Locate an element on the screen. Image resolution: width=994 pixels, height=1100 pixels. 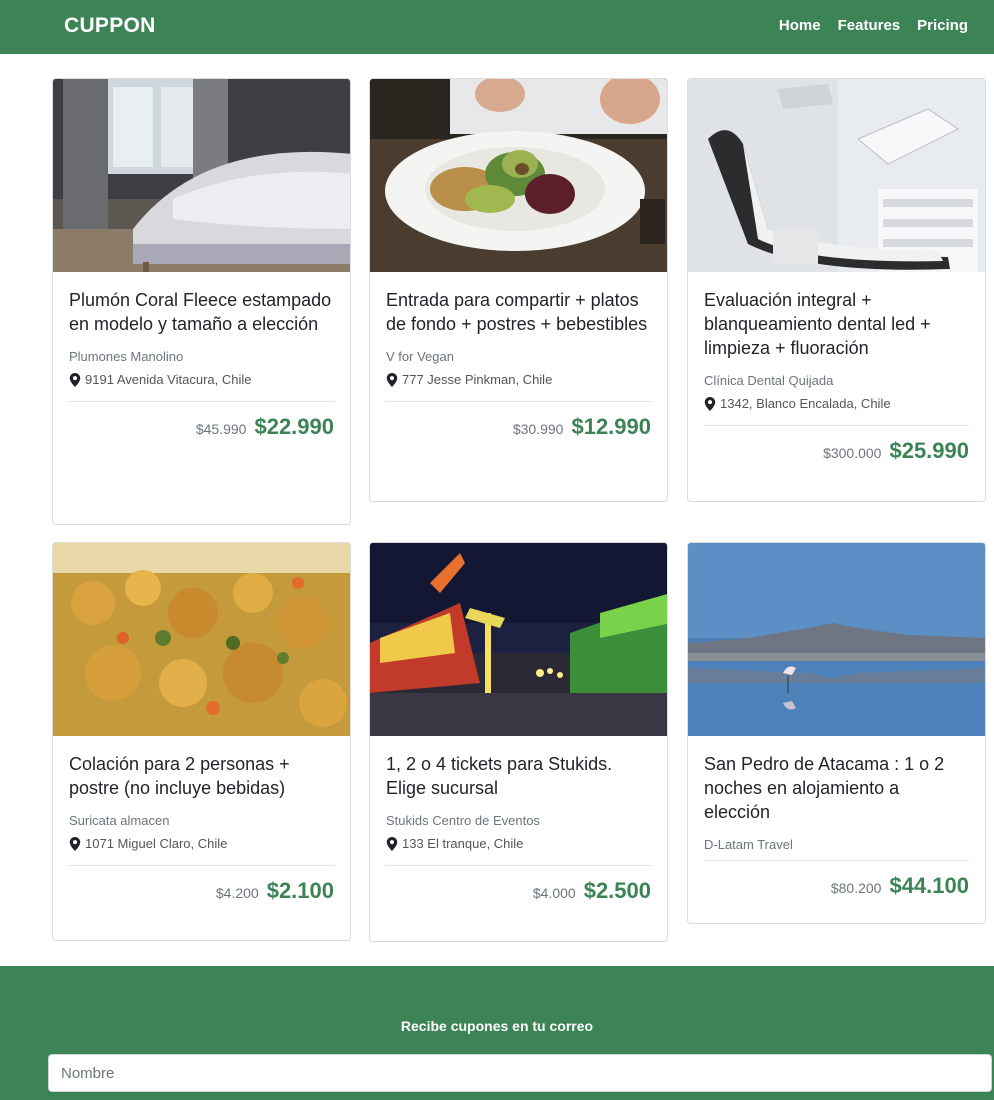
location: 777 Jesse Pinkman, Chile is located at coordinates (518, 379).